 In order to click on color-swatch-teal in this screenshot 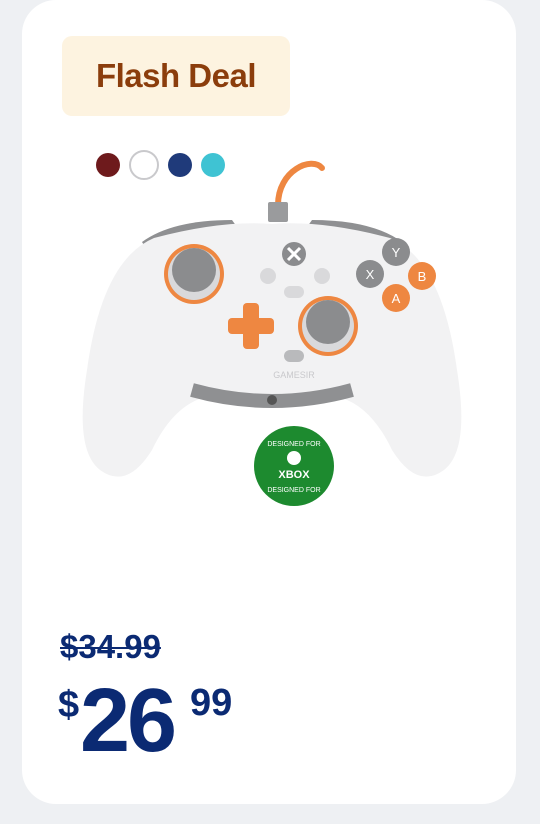, I will do `click(213, 165)`.